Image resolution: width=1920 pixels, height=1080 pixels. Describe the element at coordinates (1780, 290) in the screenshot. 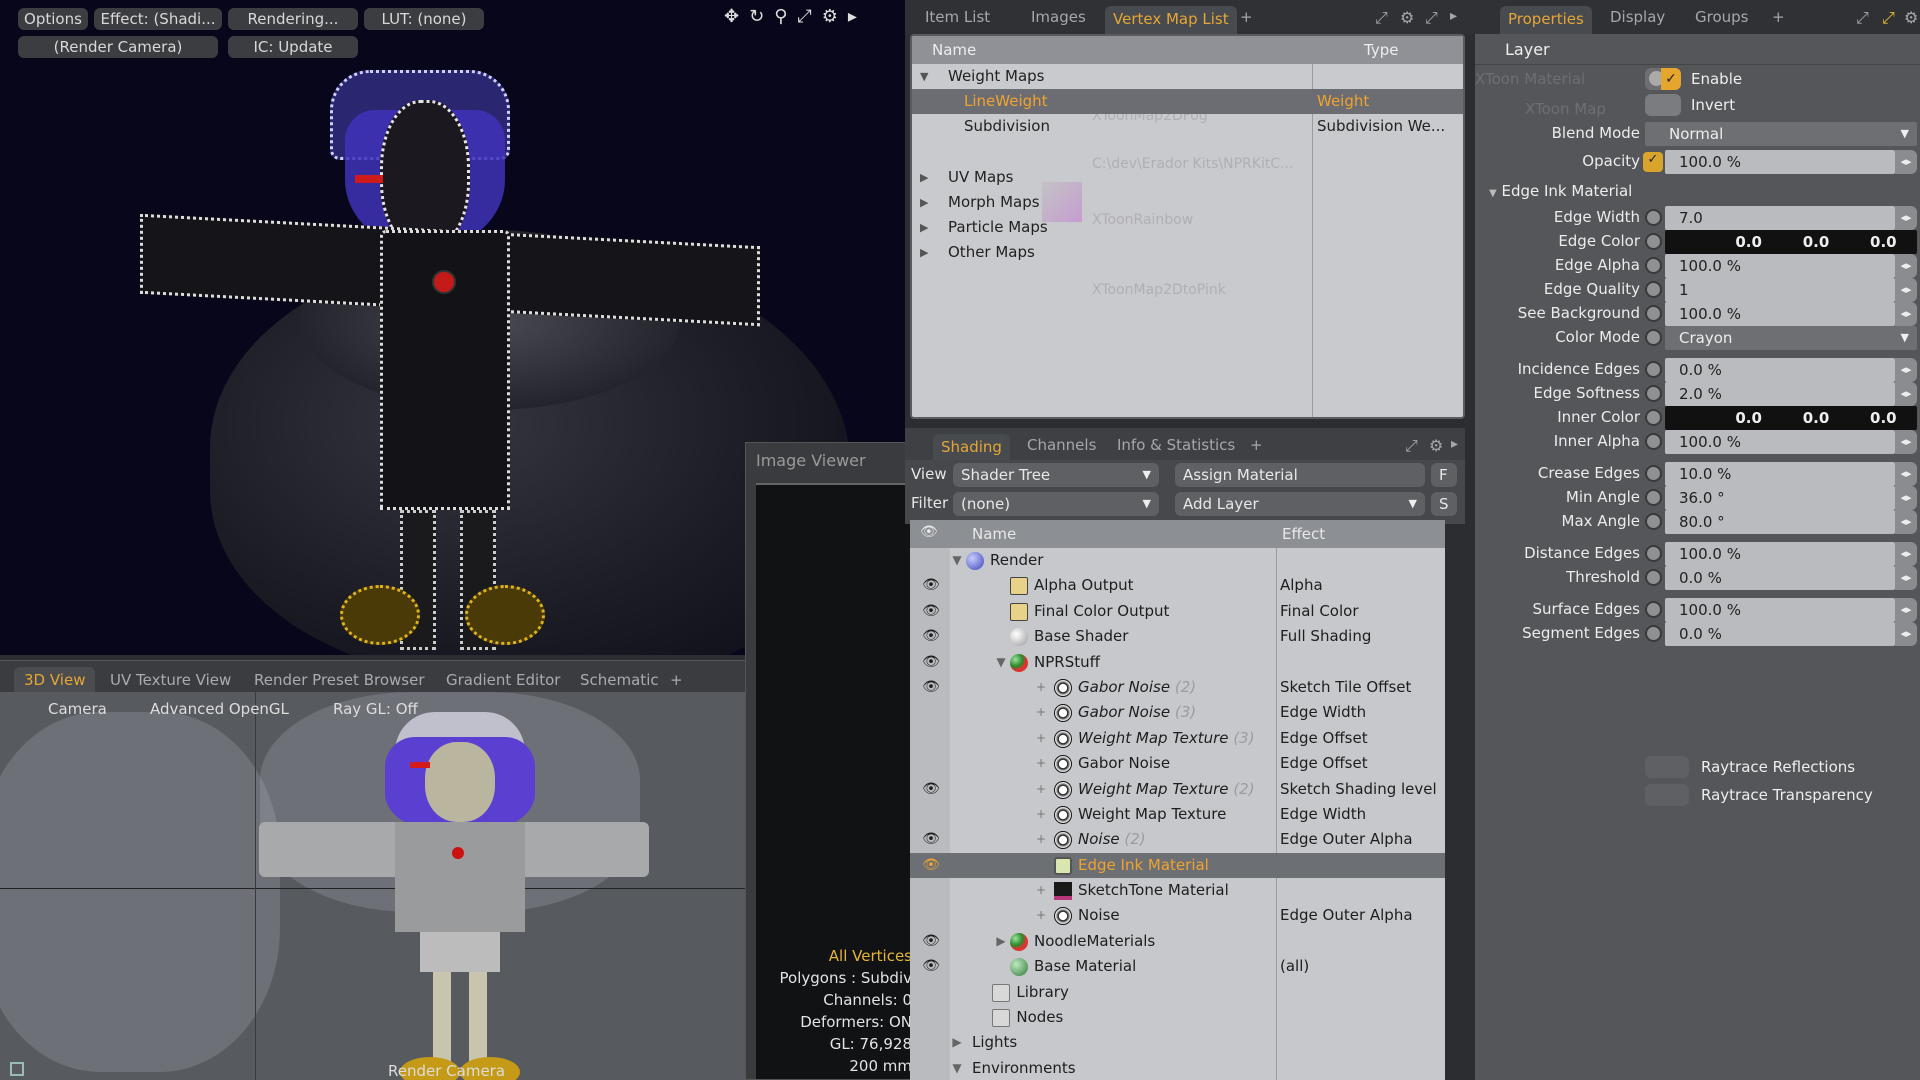

I see `edge-quality-field: 1` at that location.